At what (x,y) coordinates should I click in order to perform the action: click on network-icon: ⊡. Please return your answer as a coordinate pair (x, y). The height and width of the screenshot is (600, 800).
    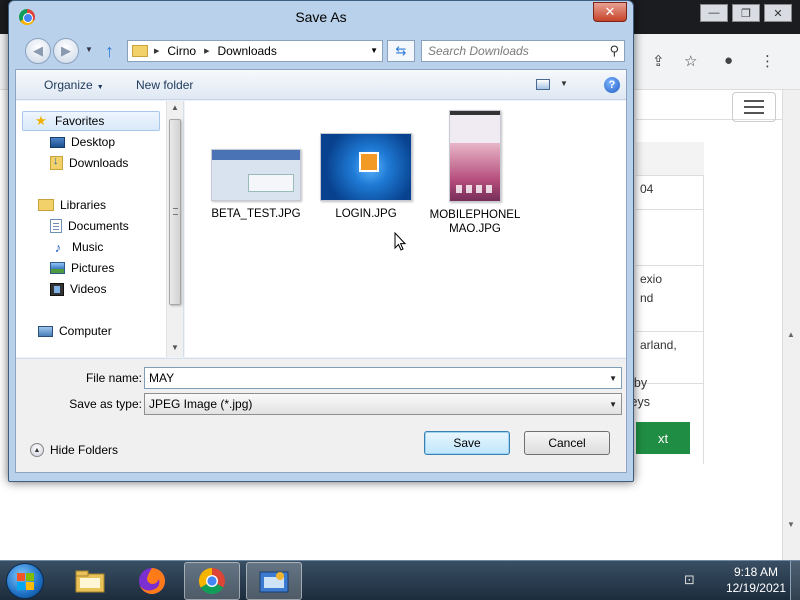
    Looking at the image, I should click on (689, 580).